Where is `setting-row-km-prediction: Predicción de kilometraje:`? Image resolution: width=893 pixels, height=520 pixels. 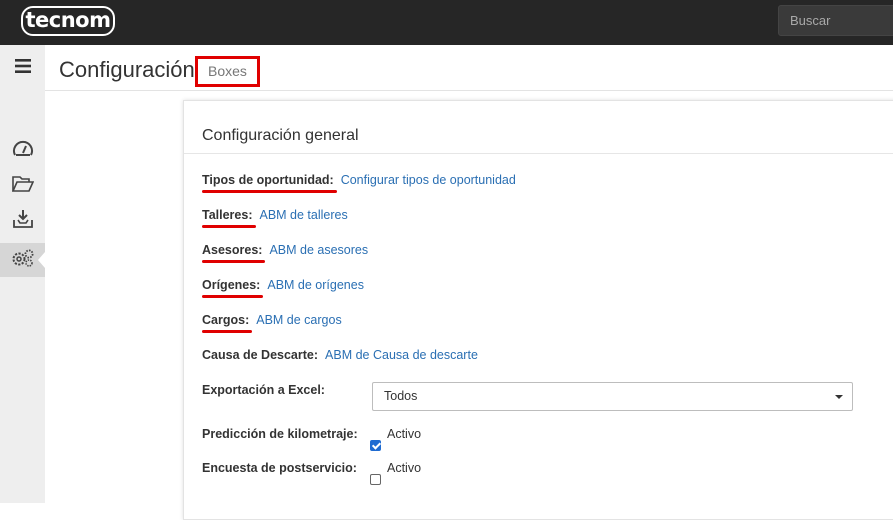 setting-row-km-prediction: Predicción de kilometraje: is located at coordinates (280, 434).